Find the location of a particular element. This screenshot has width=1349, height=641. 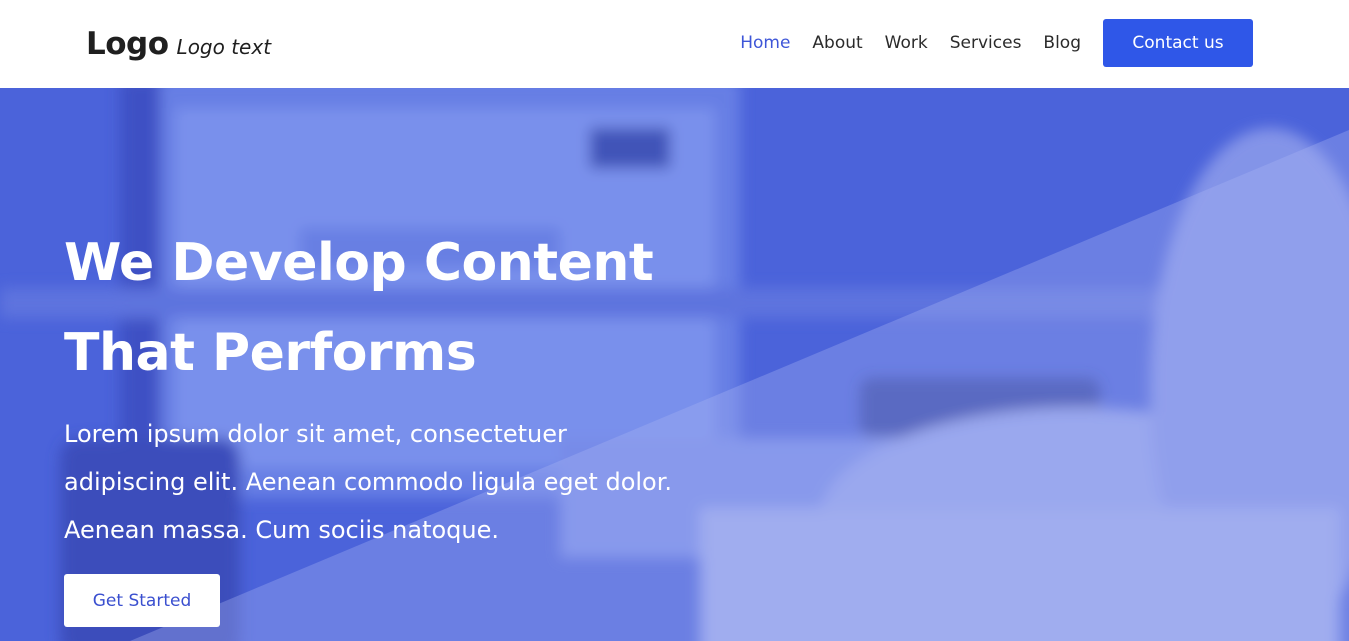

contact-us-button: Contact us is located at coordinates (1178, 43).